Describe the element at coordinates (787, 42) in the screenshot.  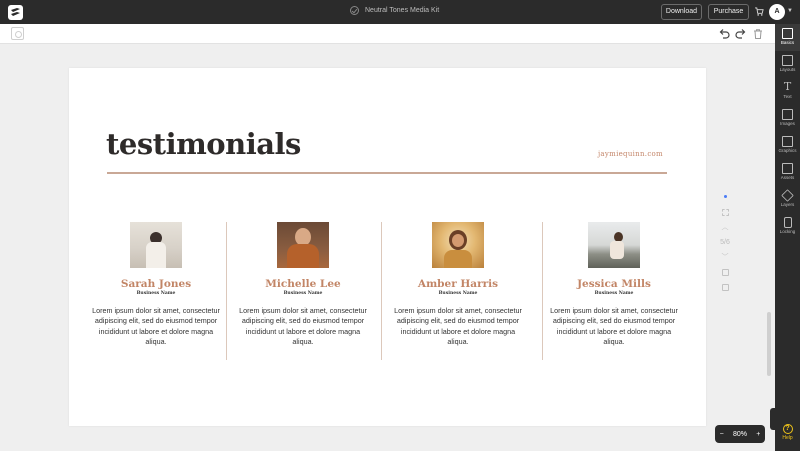
I see `sidebar-item-label: Basics` at that location.